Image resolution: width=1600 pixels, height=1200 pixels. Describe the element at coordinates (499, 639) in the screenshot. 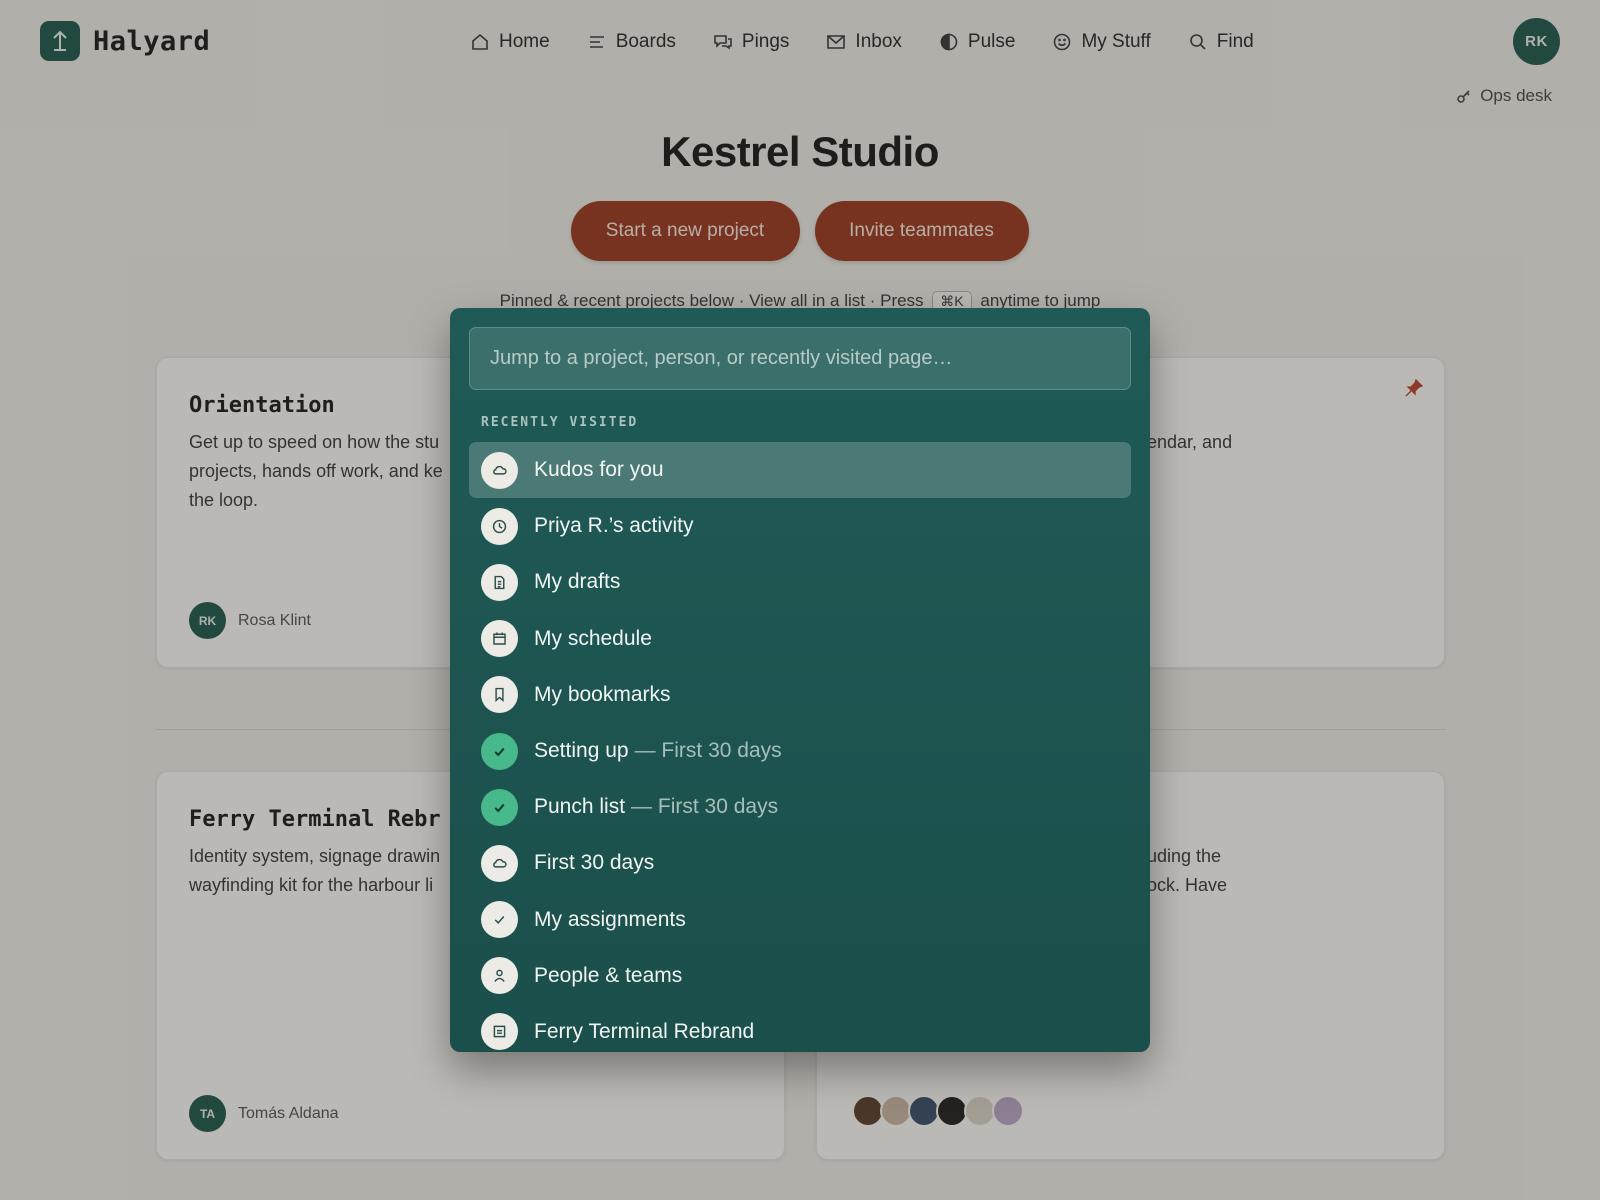

I see `calendar-icon` at that location.